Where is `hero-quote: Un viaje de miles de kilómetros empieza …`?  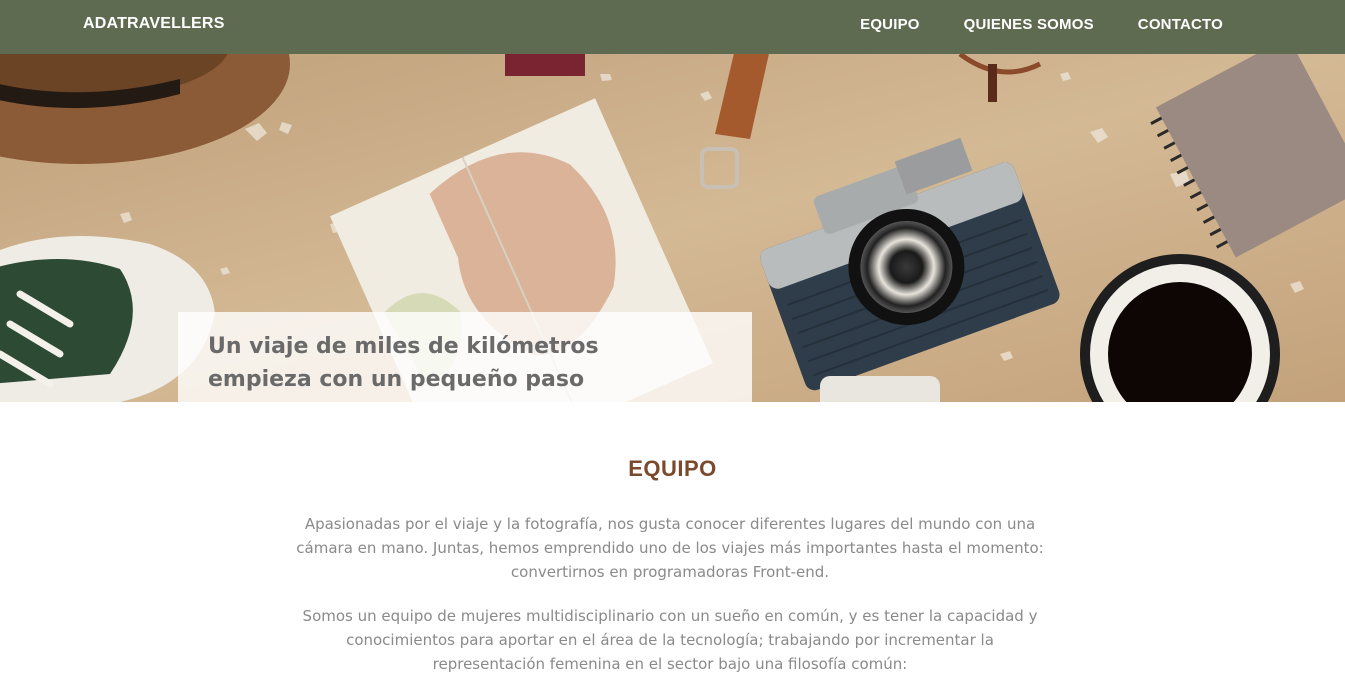
hero-quote: Un viaje de miles de kilómetros empieza … is located at coordinates (403, 363).